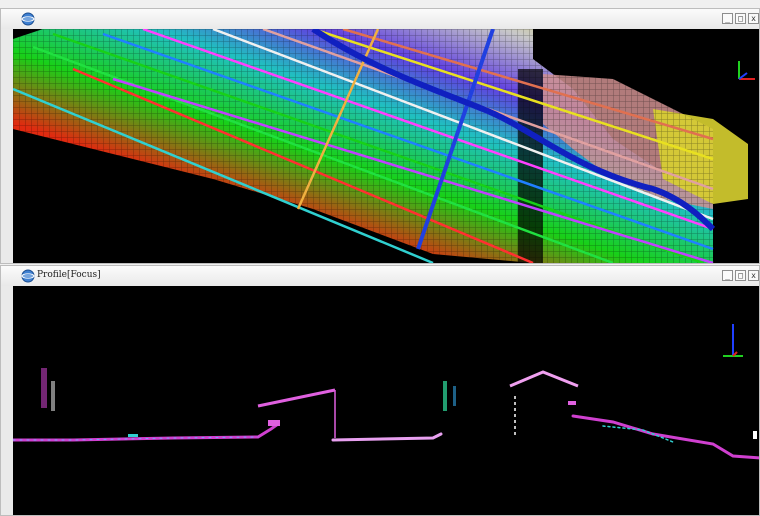  I want to click on plan-view-titlebar: _ □ x, so click(380, 19).